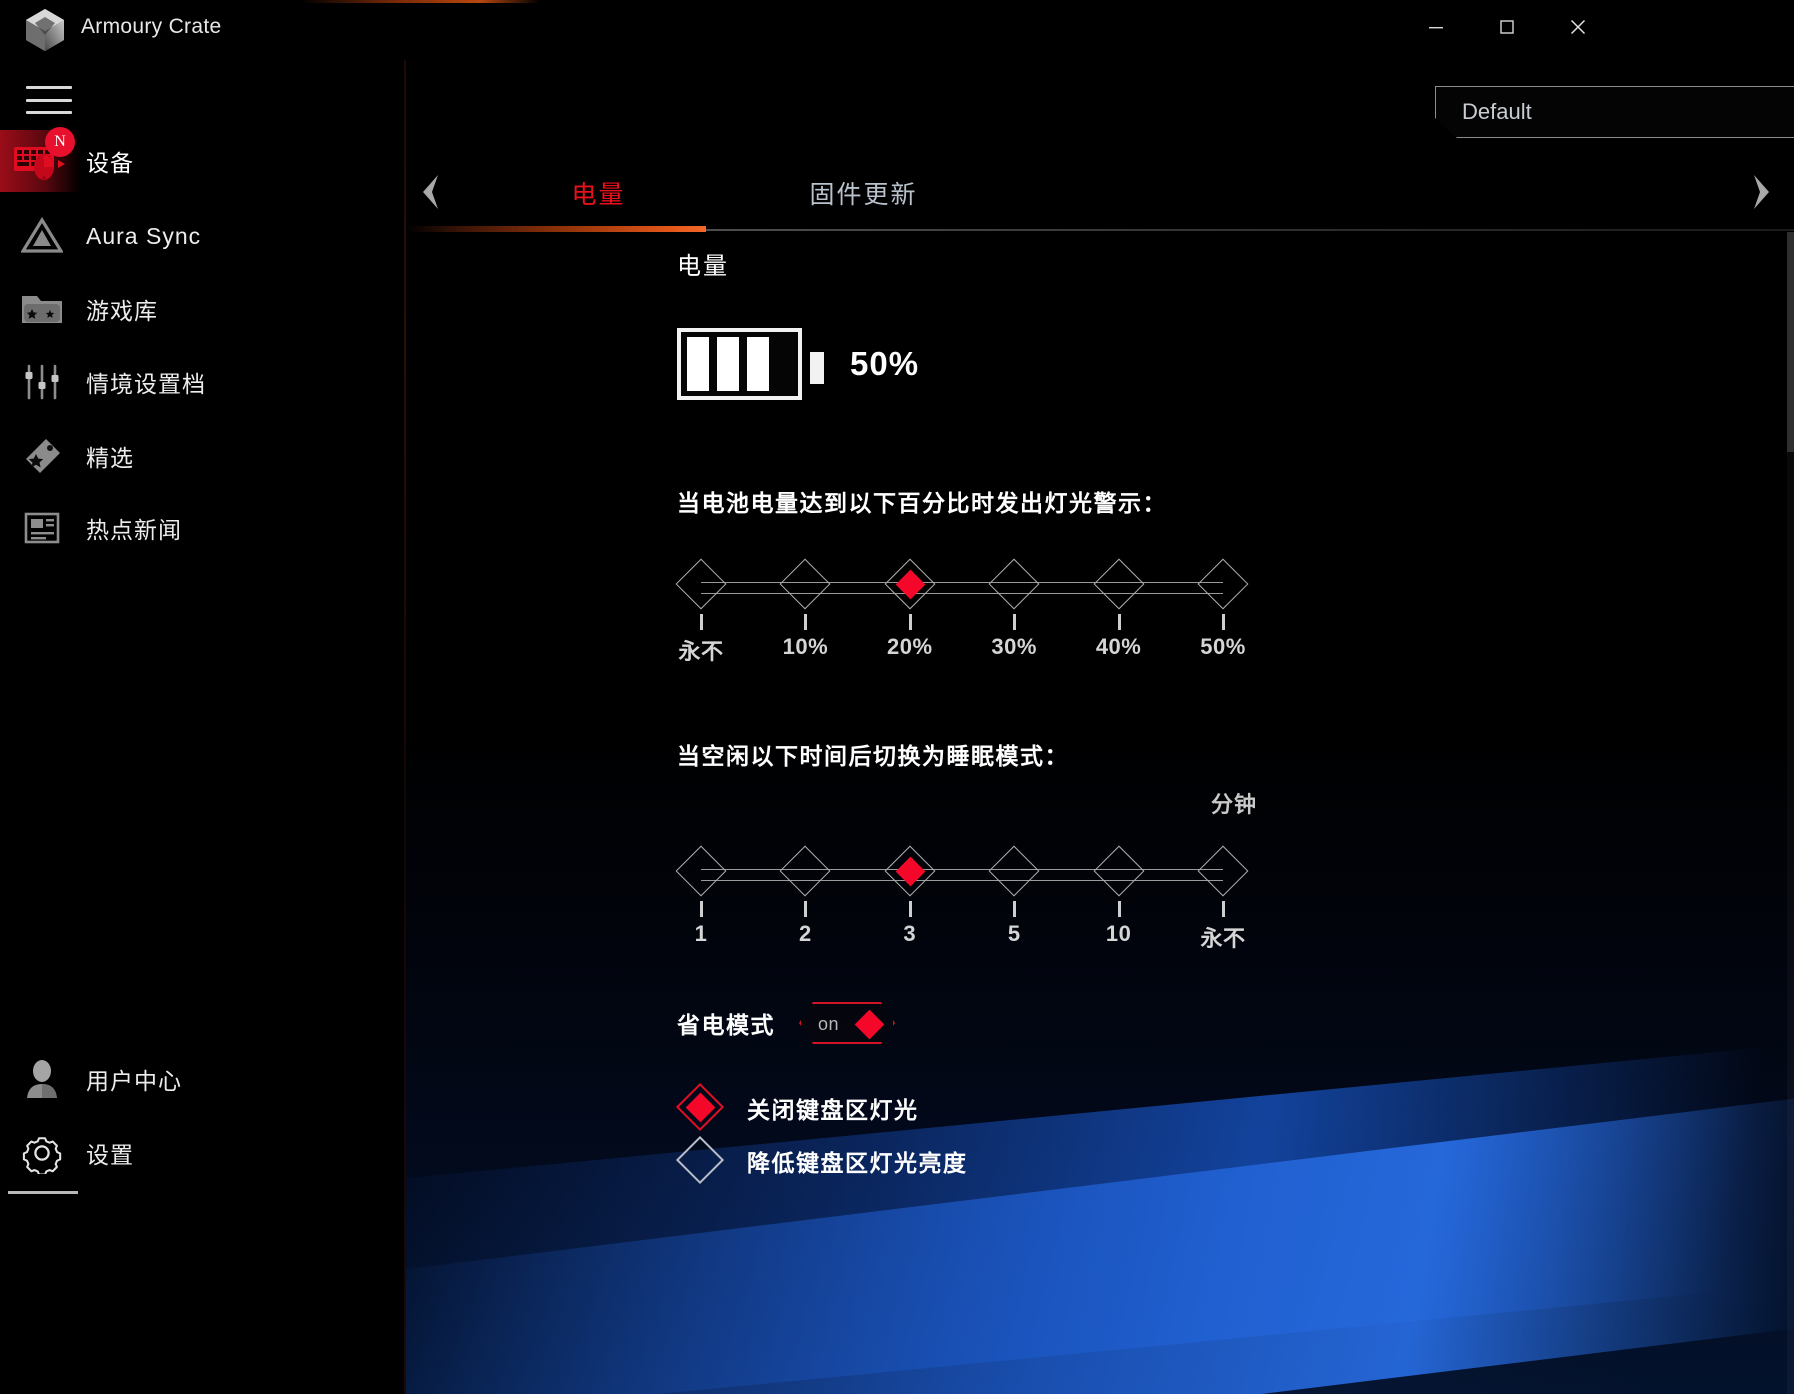 The height and width of the screenshot is (1394, 1794). I want to click on chevron-right-icon, so click(1761, 192).